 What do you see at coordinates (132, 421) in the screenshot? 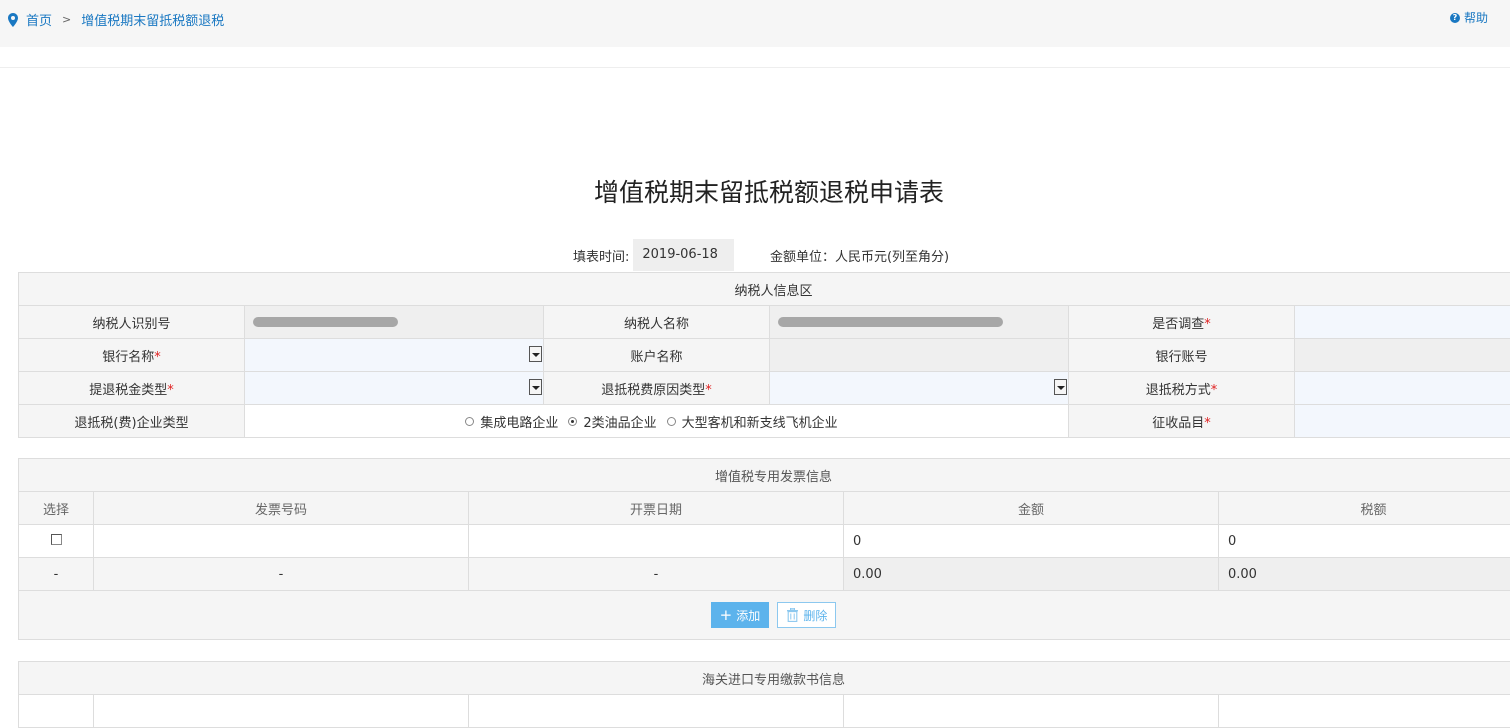
I see `enterprise-type-label: 退抵税(费)企业类型` at bounding box center [132, 421].